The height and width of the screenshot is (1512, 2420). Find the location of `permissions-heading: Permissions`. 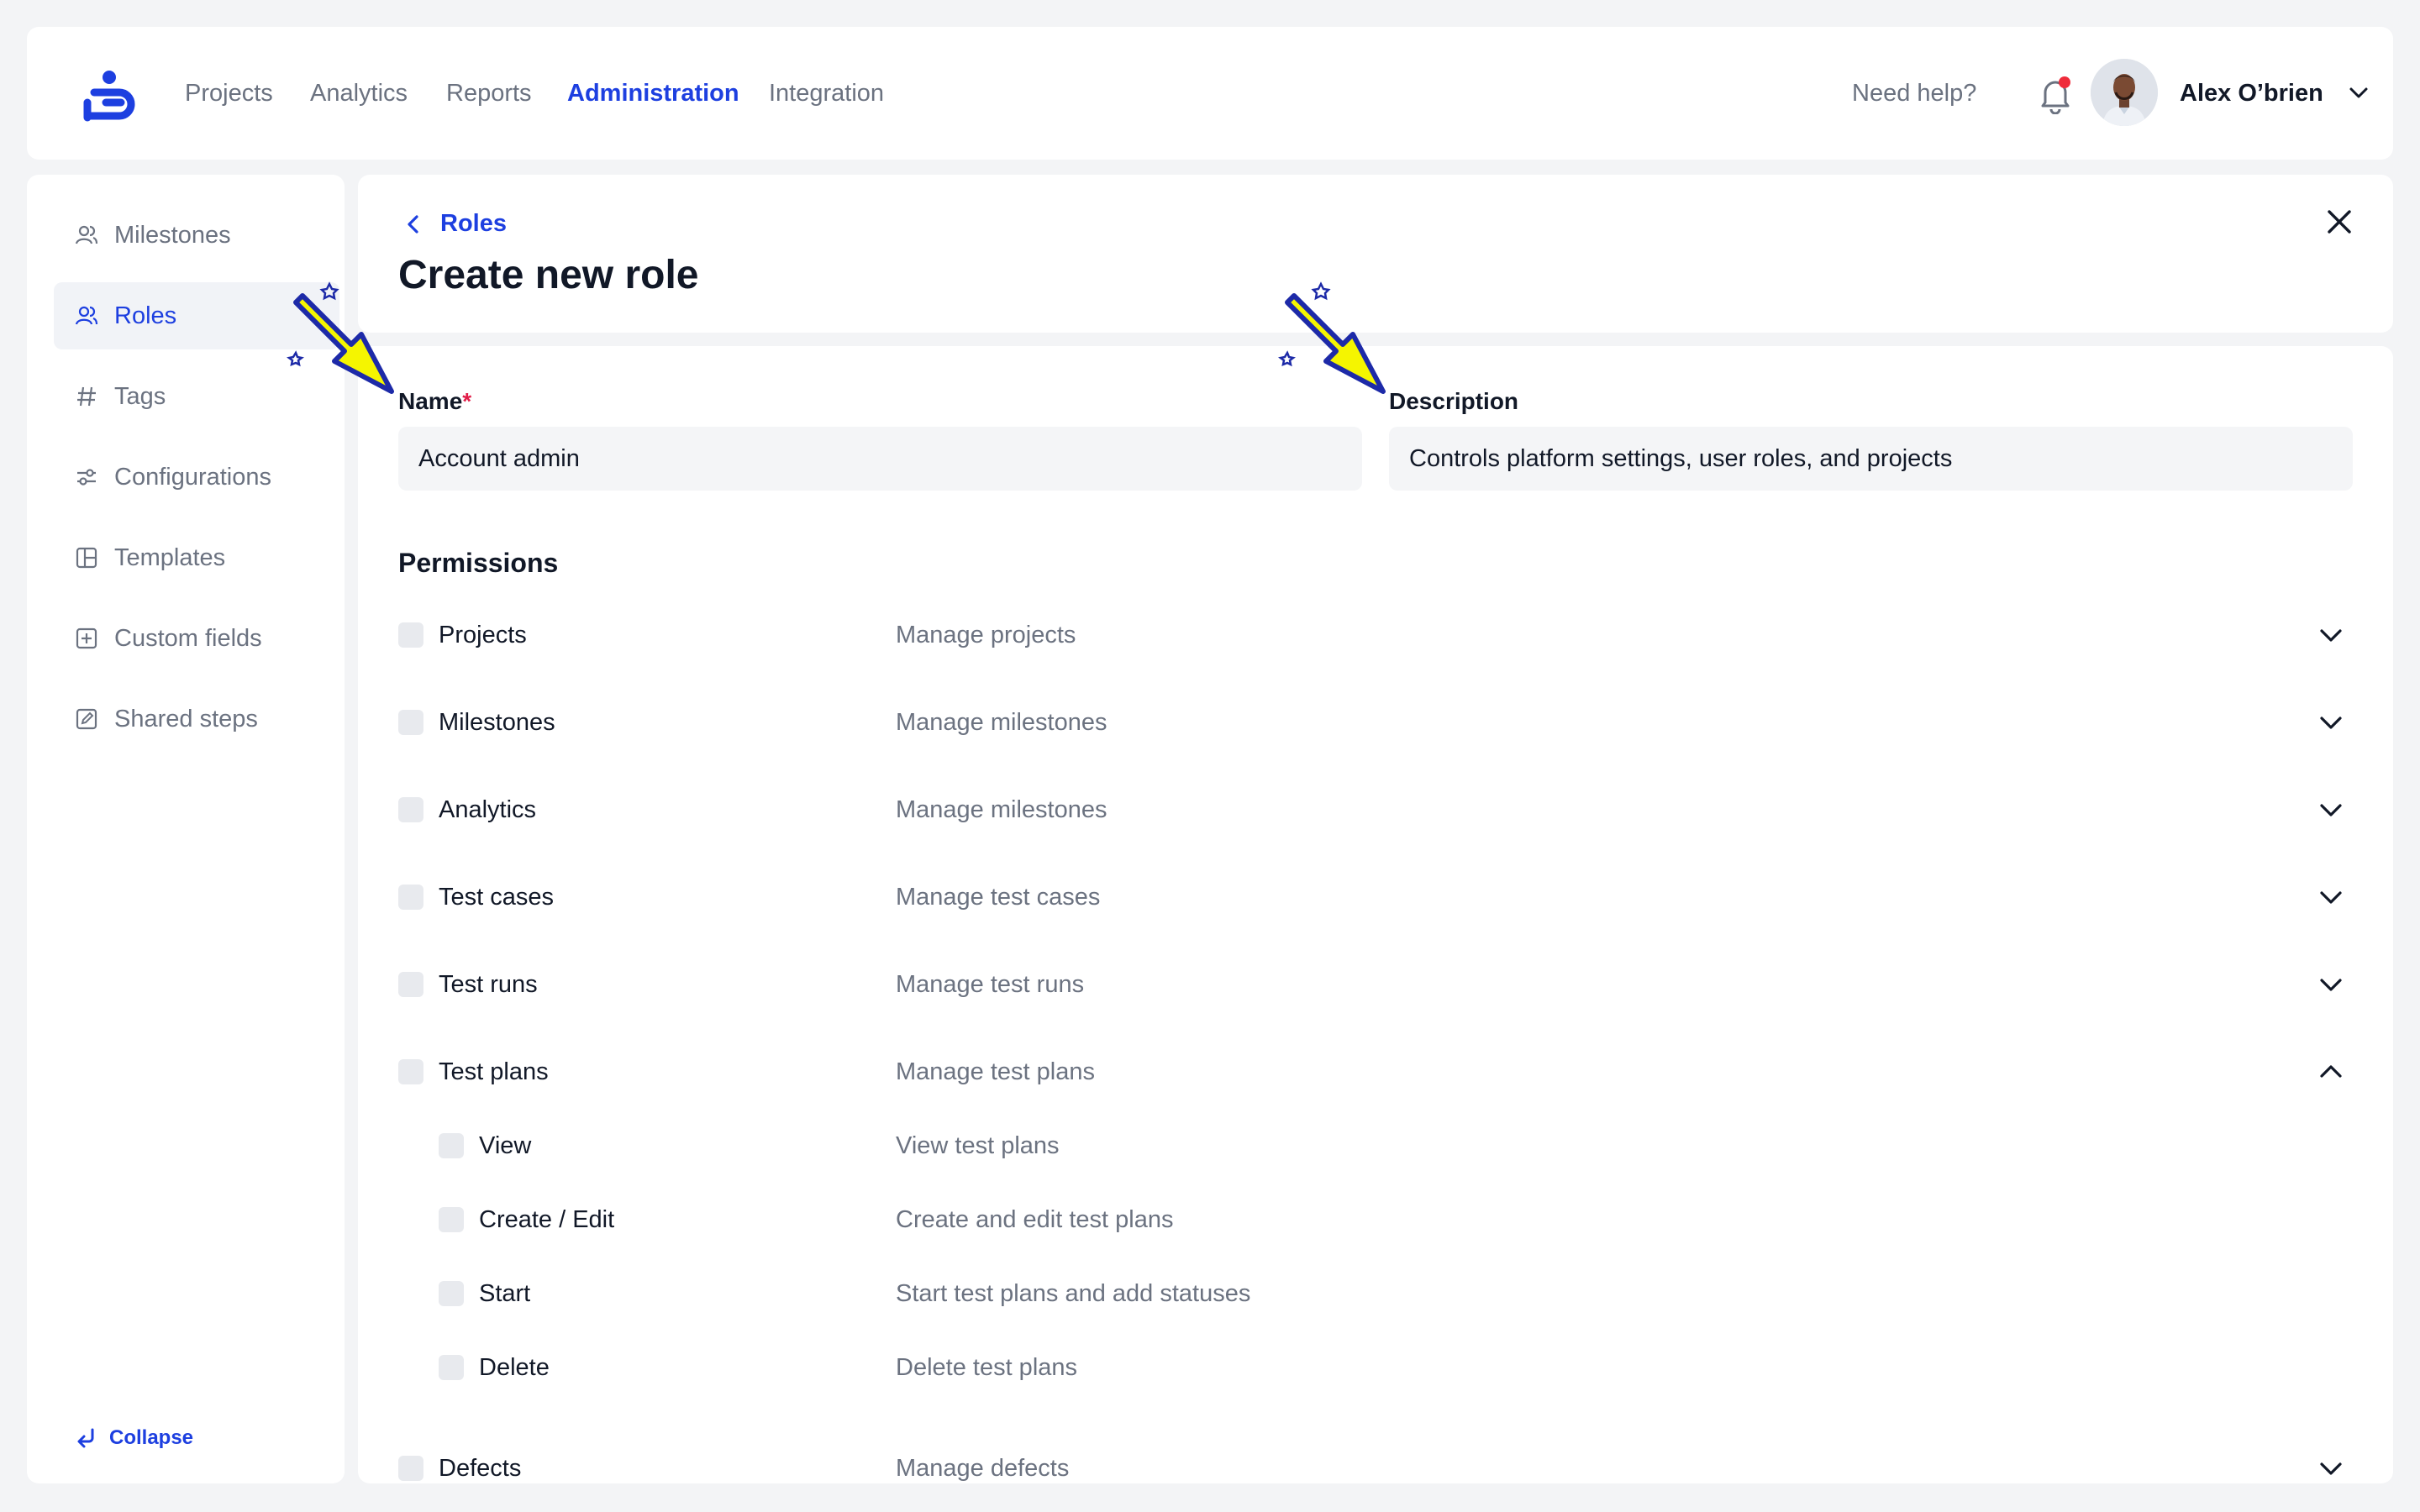

permissions-heading: Permissions is located at coordinates (479, 563).